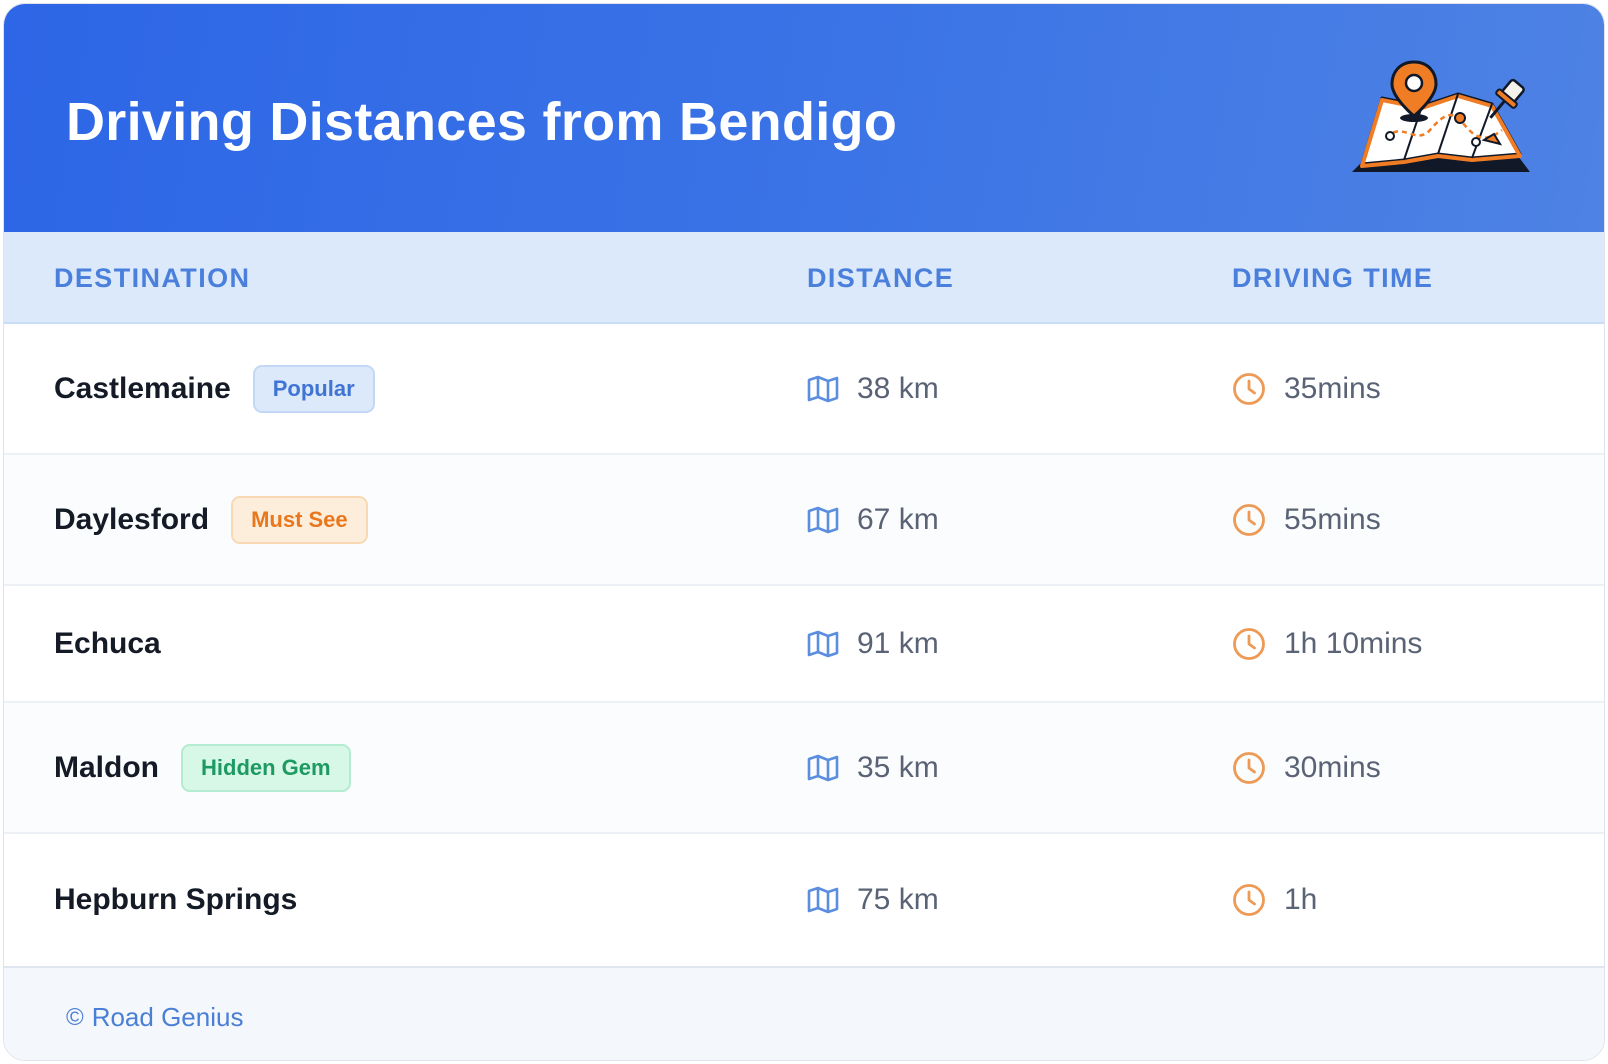 Image resolution: width=1608 pixels, height=1064 pixels. Describe the element at coordinates (1332, 278) in the screenshot. I see `column-header-driving-time: DRIVING TIME` at that location.